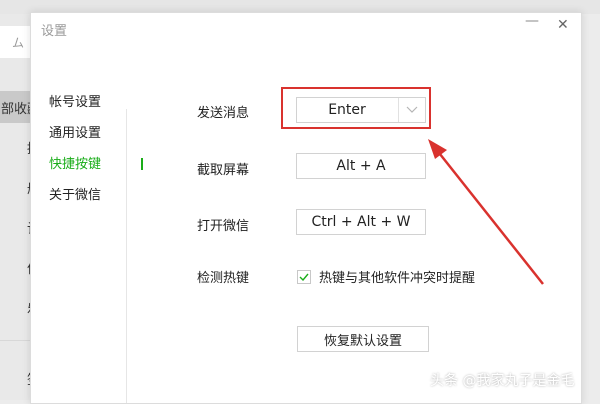  What do you see at coordinates (142, 164) in the screenshot?
I see `nav-active-indicator` at bounding box center [142, 164].